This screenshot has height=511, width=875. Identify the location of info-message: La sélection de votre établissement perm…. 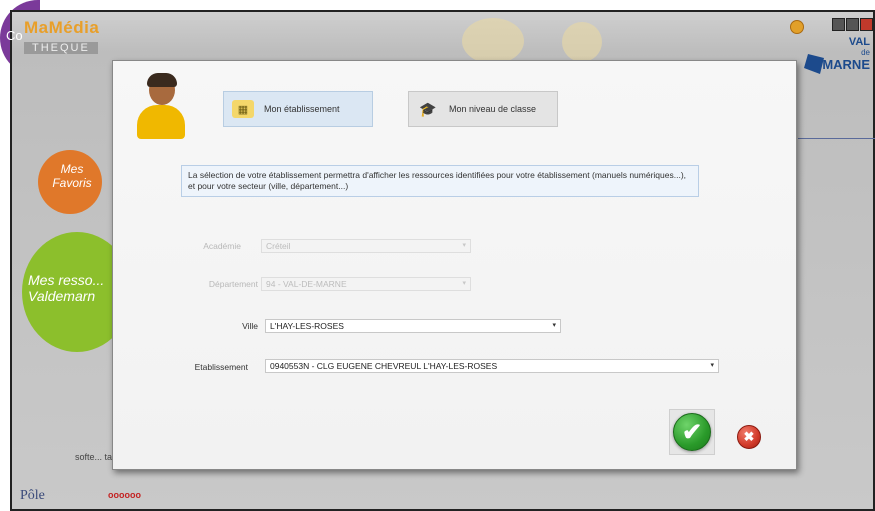
(440, 181).